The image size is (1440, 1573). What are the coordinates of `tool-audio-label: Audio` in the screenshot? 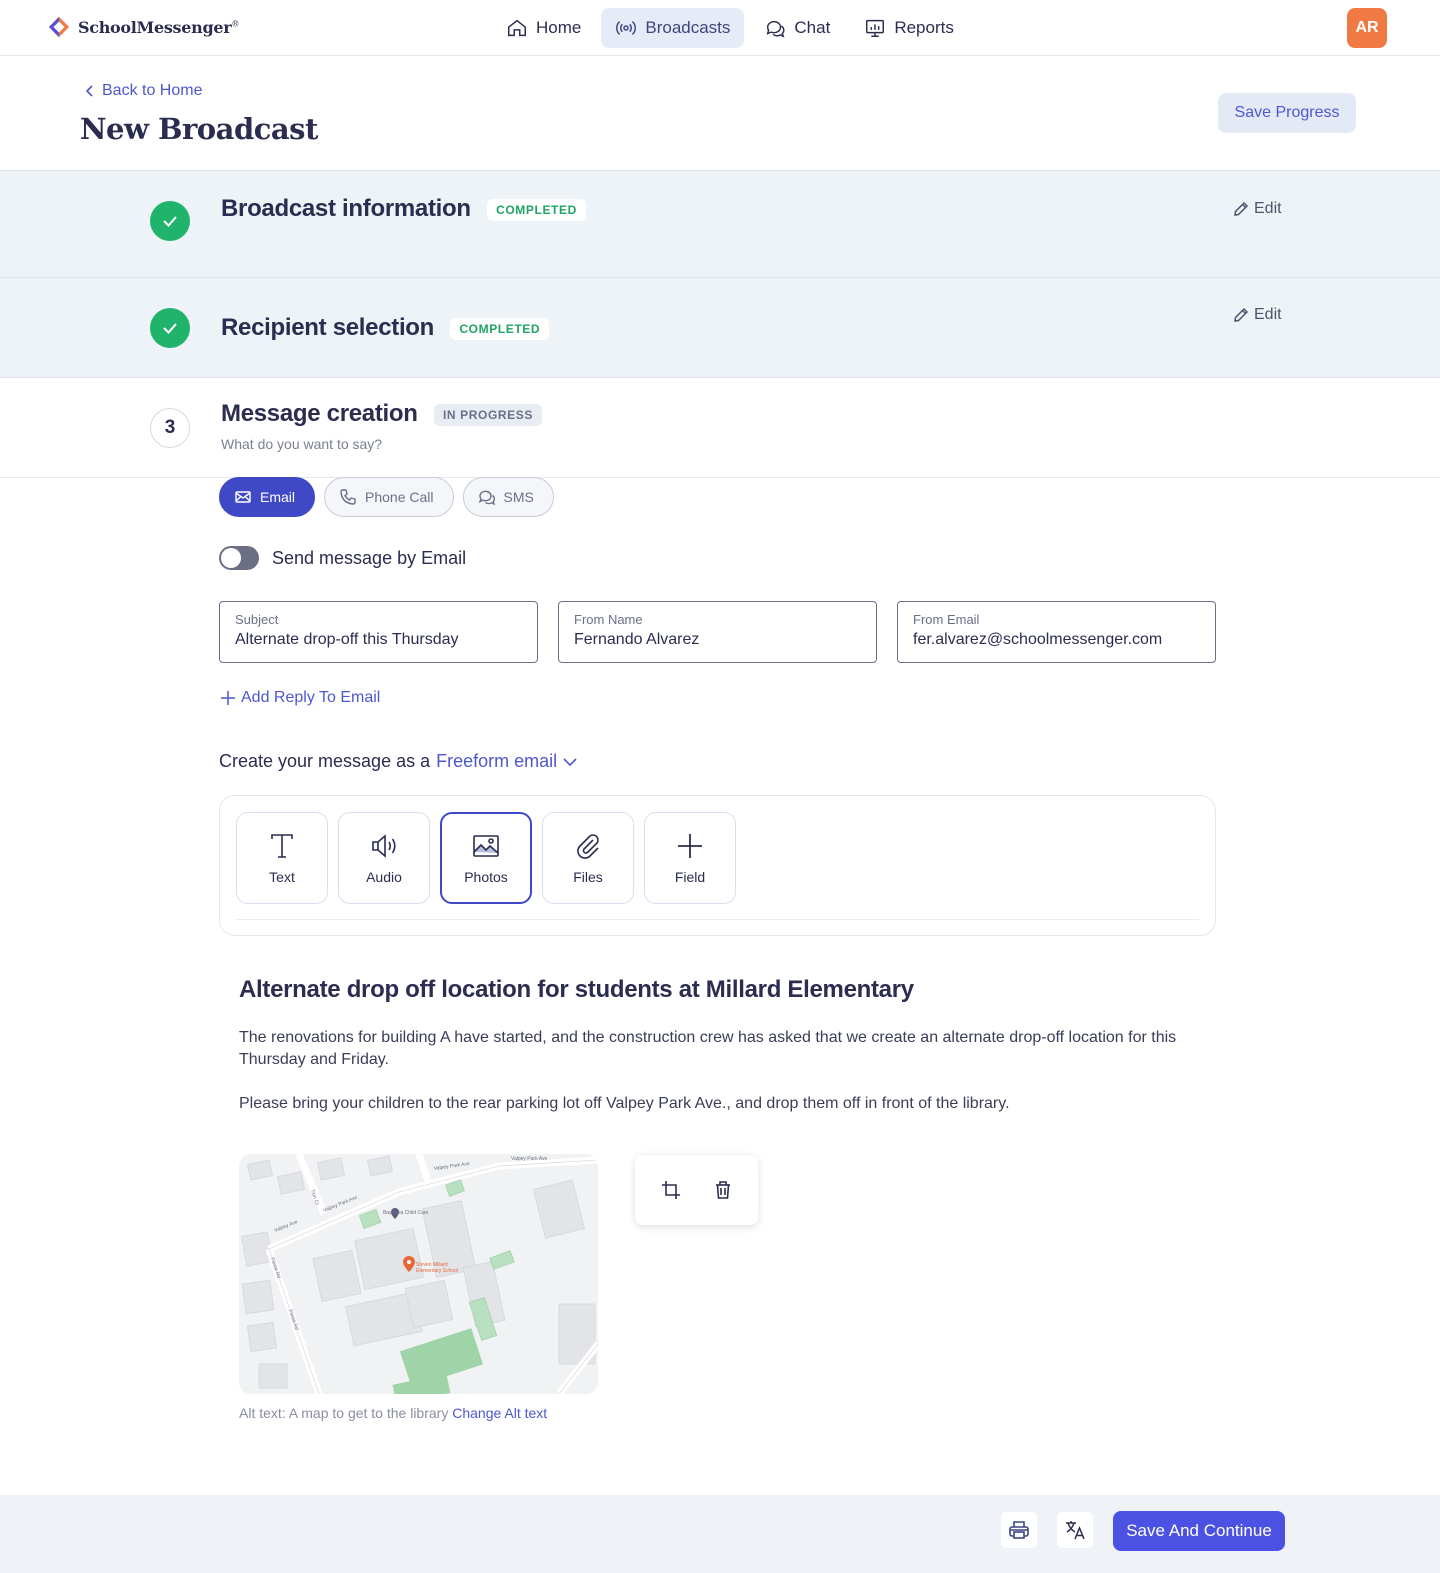 It's located at (384, 877).